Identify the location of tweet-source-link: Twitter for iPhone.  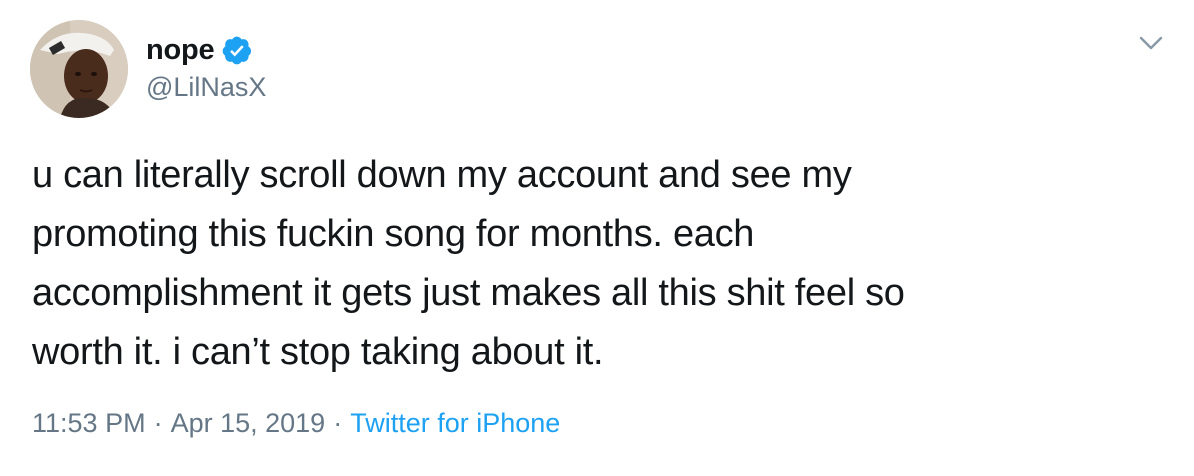
(455, 423).